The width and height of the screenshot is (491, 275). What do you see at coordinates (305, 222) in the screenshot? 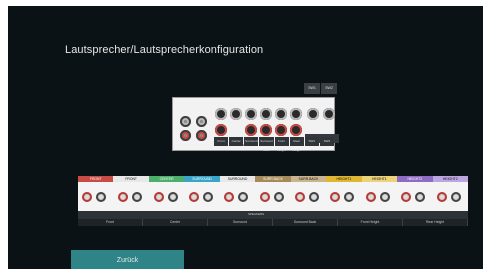
I see `terminal-group-label: Surround Back` at bounding box center [305, 222].